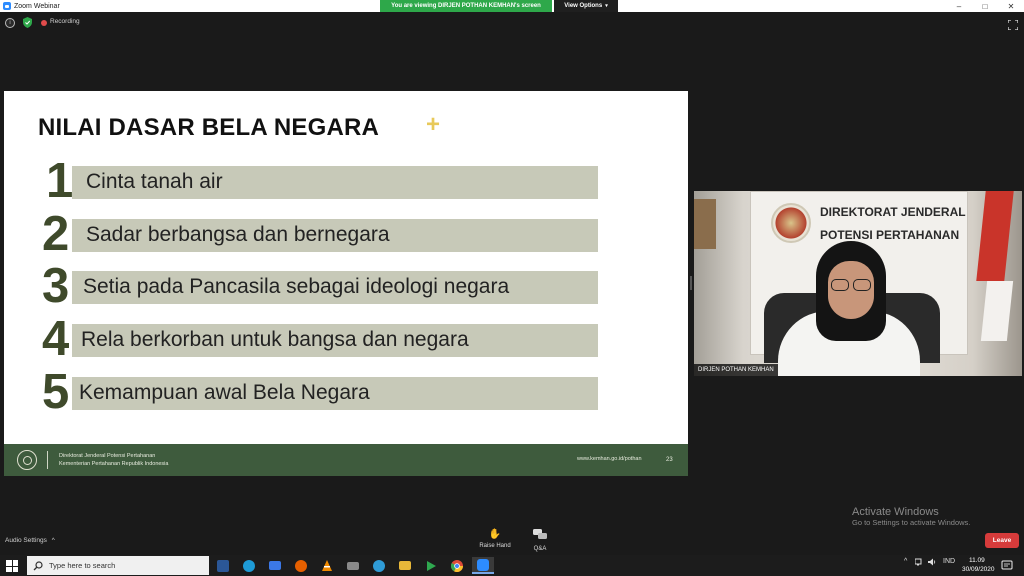  What do you see at coordinates (47, 460) in the screenshot?
I see `footer-divider` at bounding box center [47, 460].